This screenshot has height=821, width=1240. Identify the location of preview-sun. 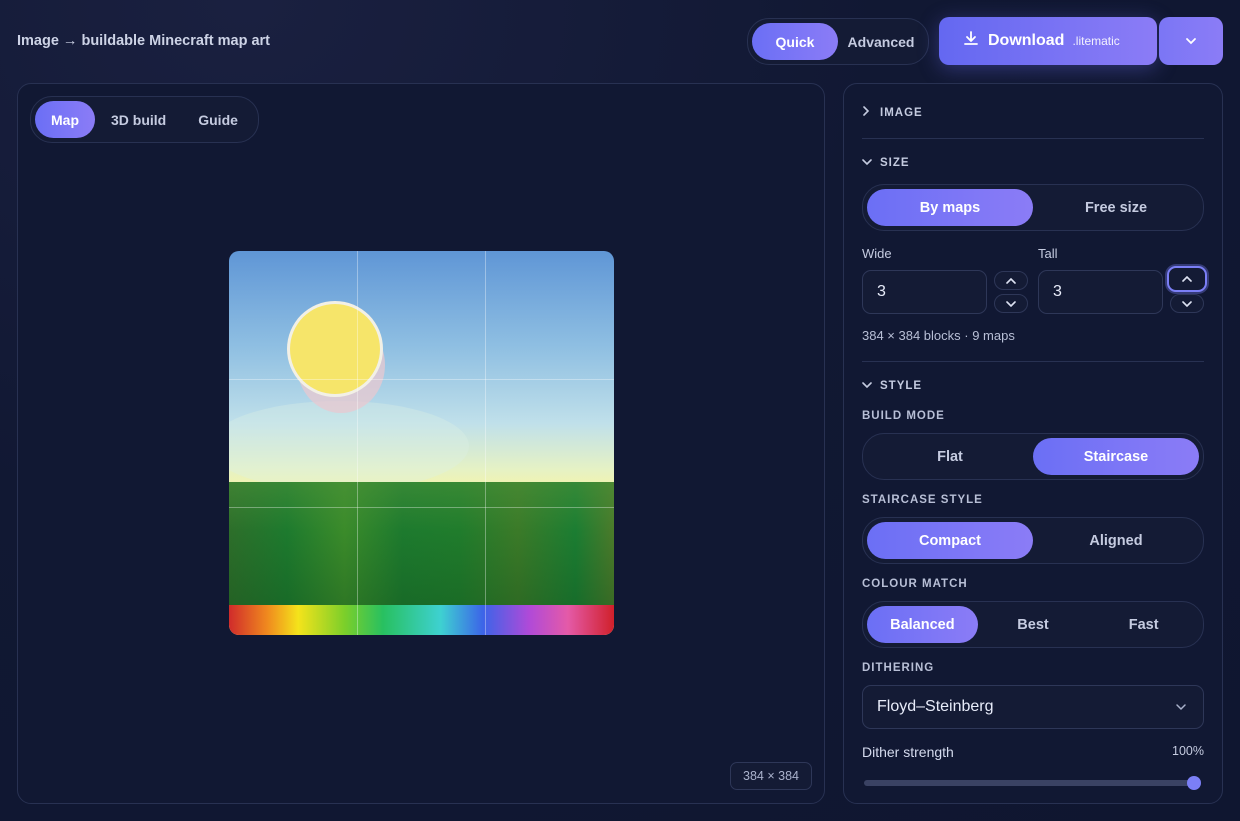
(335, 349).